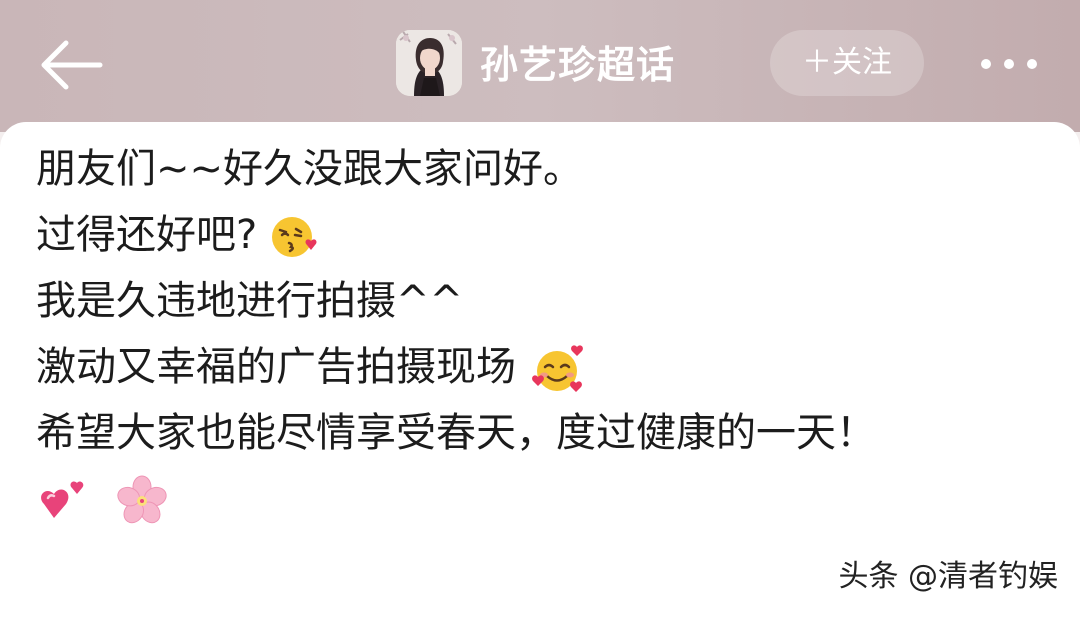  I want to click on avatar-image, so click(429, 63).